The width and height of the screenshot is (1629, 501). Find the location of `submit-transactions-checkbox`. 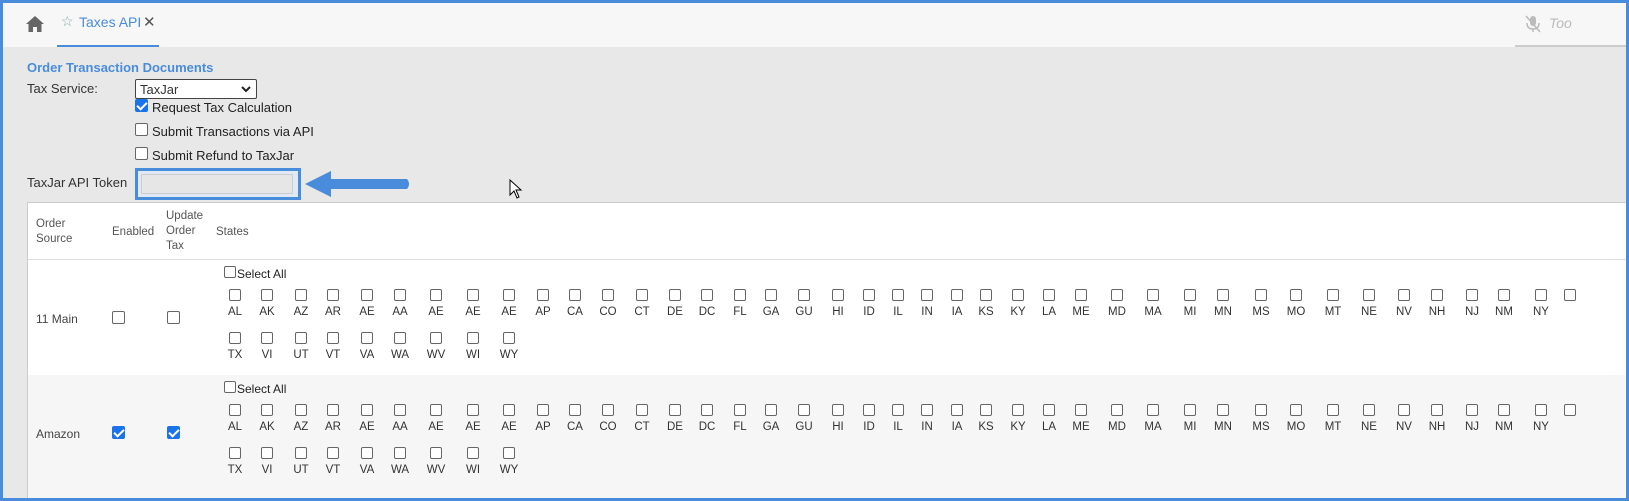

submit-transactions-checkbox is located at coordinates (141, 129).